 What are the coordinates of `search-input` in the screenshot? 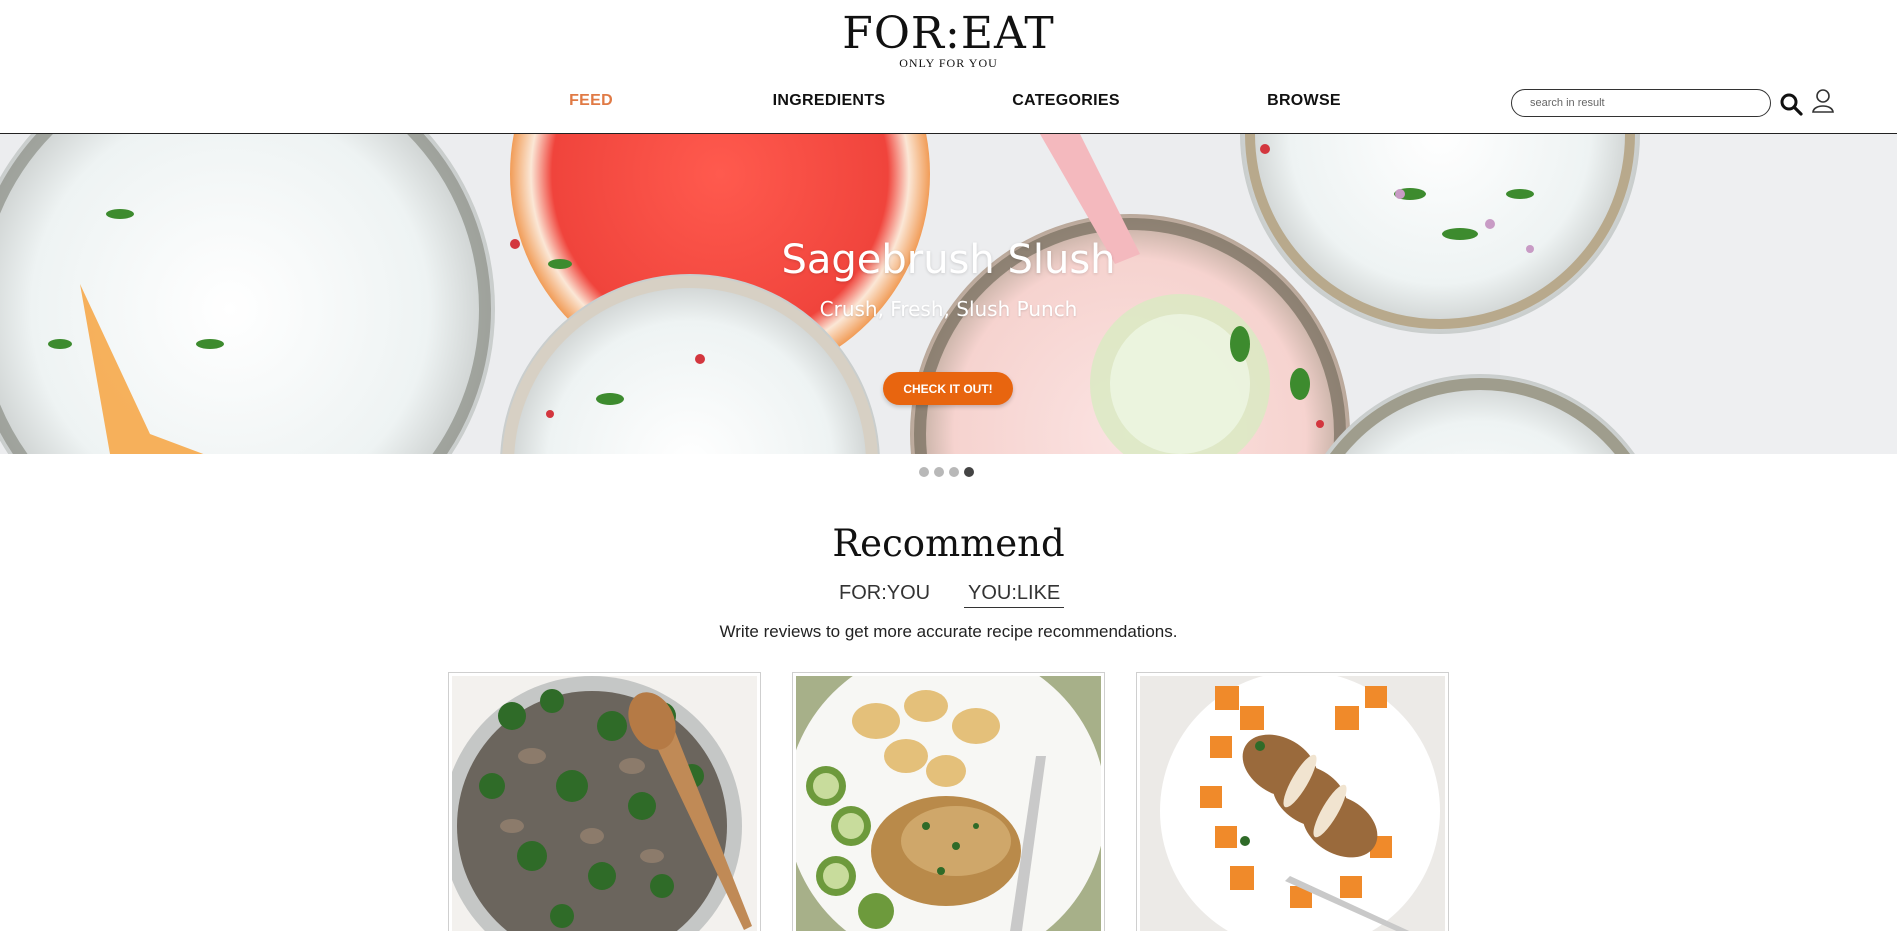 It's located at (1641, 103).